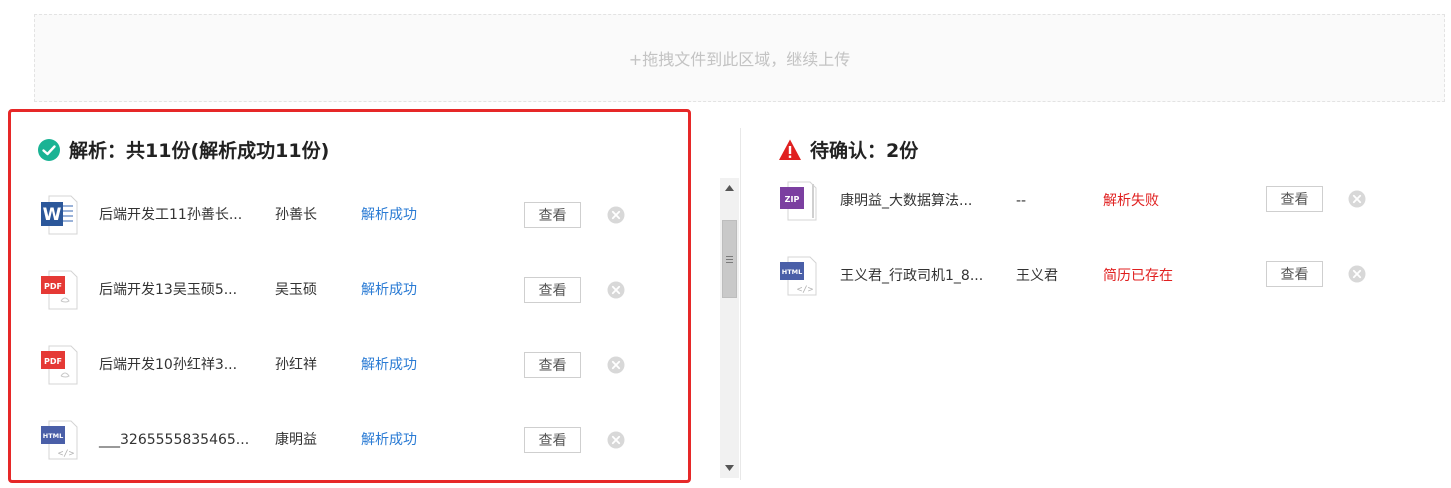  I want to click on check-circle-icon, so click(49, 149).